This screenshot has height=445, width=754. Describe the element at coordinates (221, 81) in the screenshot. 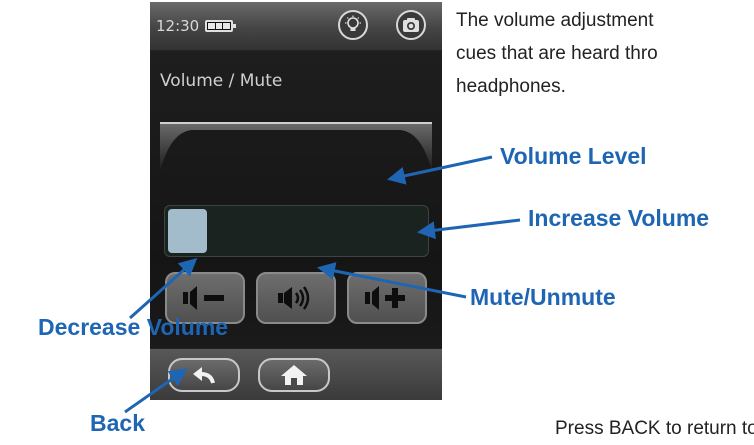

I see `screen-title: Volume / Mute` at that location.